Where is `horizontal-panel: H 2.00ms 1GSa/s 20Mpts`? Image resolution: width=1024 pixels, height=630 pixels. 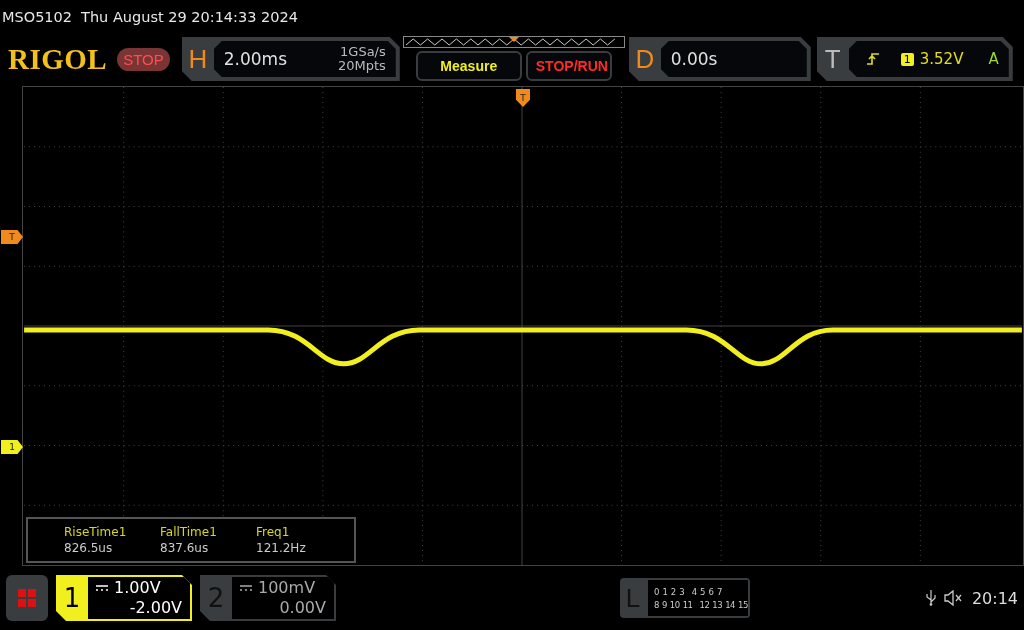 horizontal-panel: H 2.00ms 1GSa/s 20Mpts is located at coordinates (290, 59).